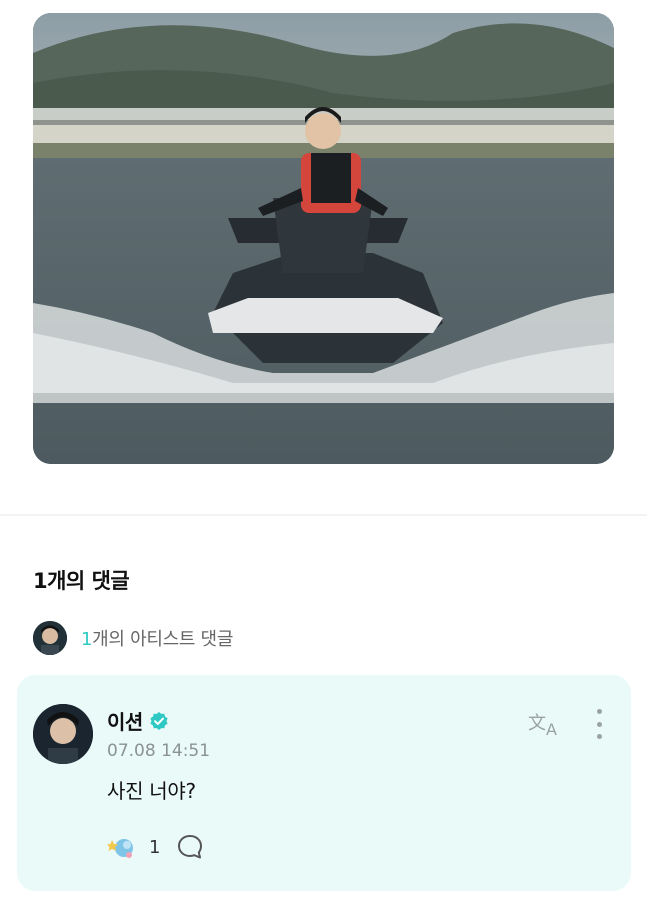  Describe the element at coordinates (81, 581) in the screenshot. I see `comments-title: 1개의 댓글` at that location.